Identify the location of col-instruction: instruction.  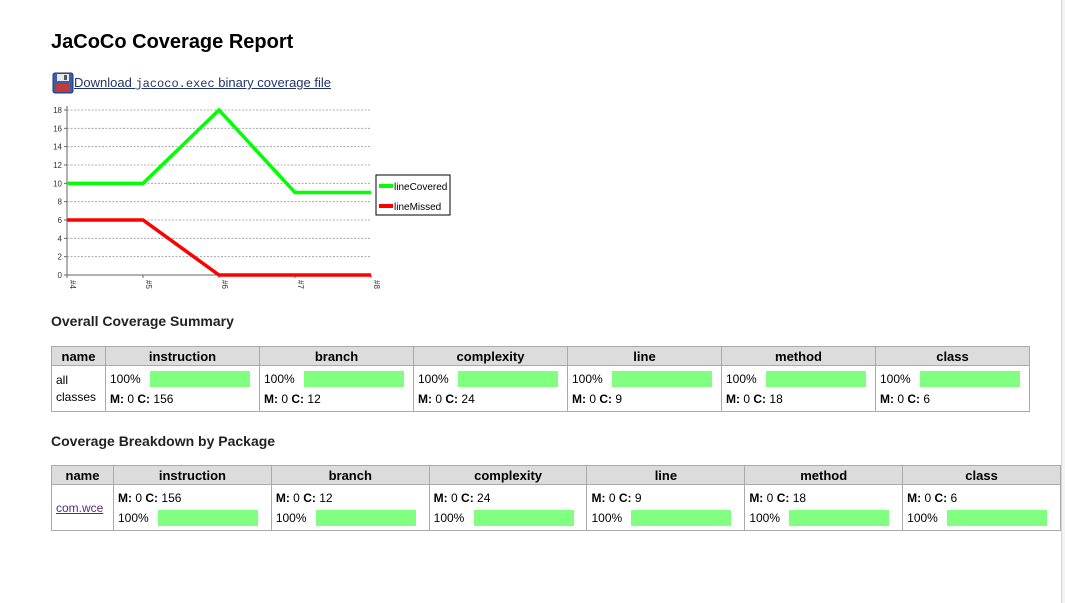
(192, 475).